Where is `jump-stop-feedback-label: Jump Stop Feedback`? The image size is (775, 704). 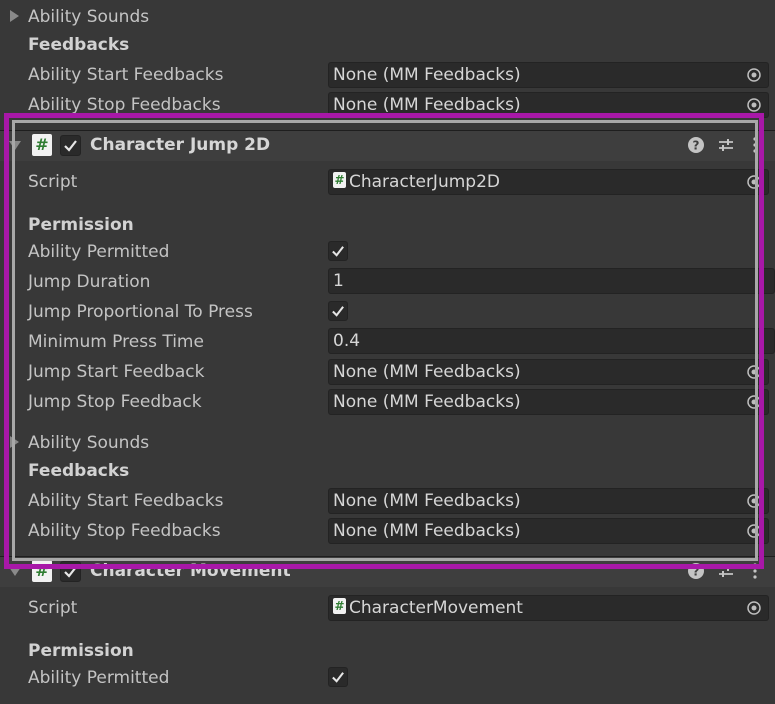
jump-stop-feedback-label: Jump Stop Feedback is located at coordinates (115, 402).